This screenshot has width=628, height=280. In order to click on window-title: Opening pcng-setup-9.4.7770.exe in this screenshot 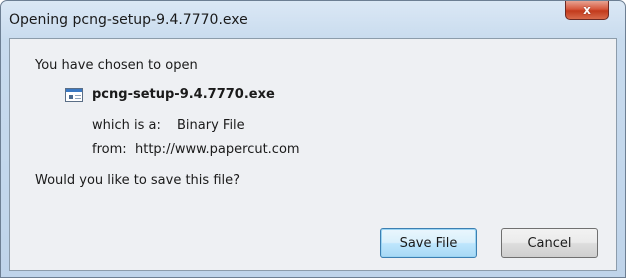, I will do `click(128, 20)`.